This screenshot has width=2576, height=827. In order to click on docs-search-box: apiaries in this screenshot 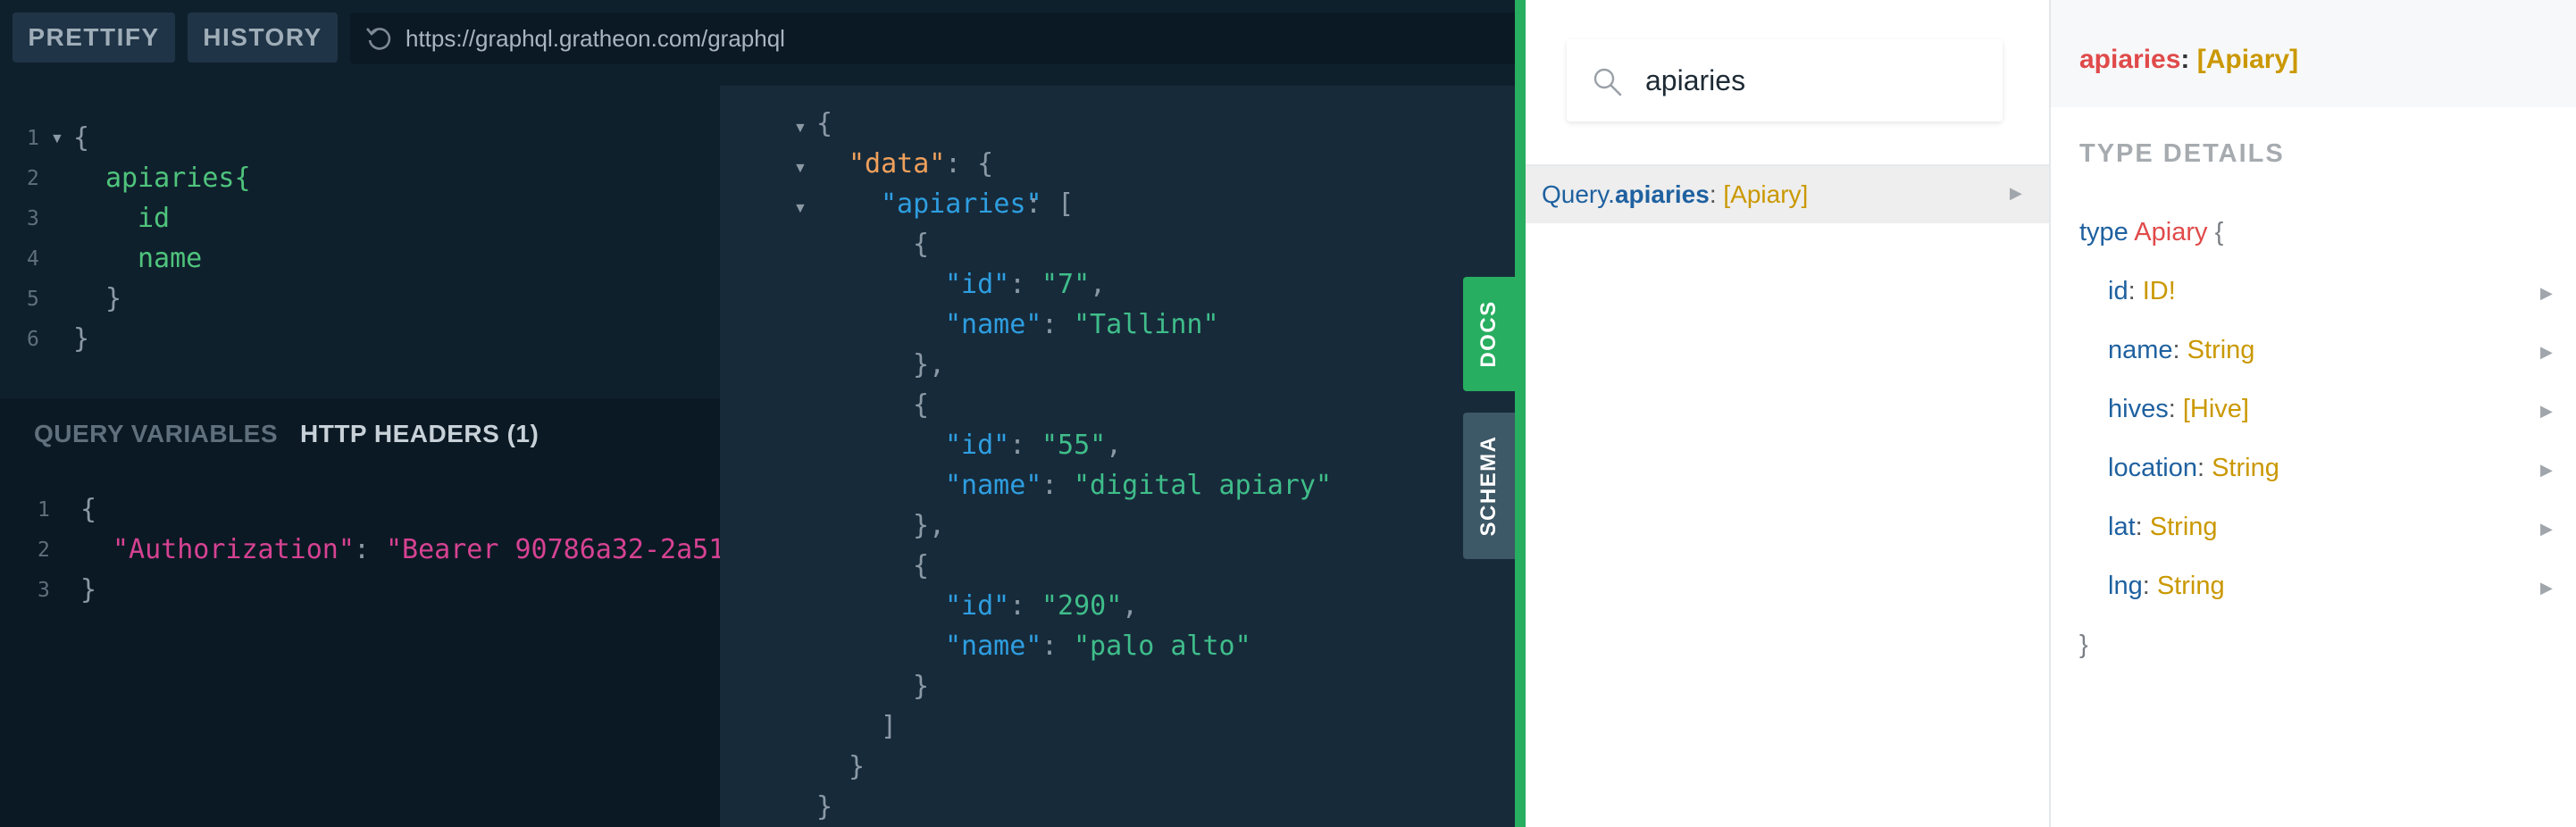, I will do `click(1785, 80)`.